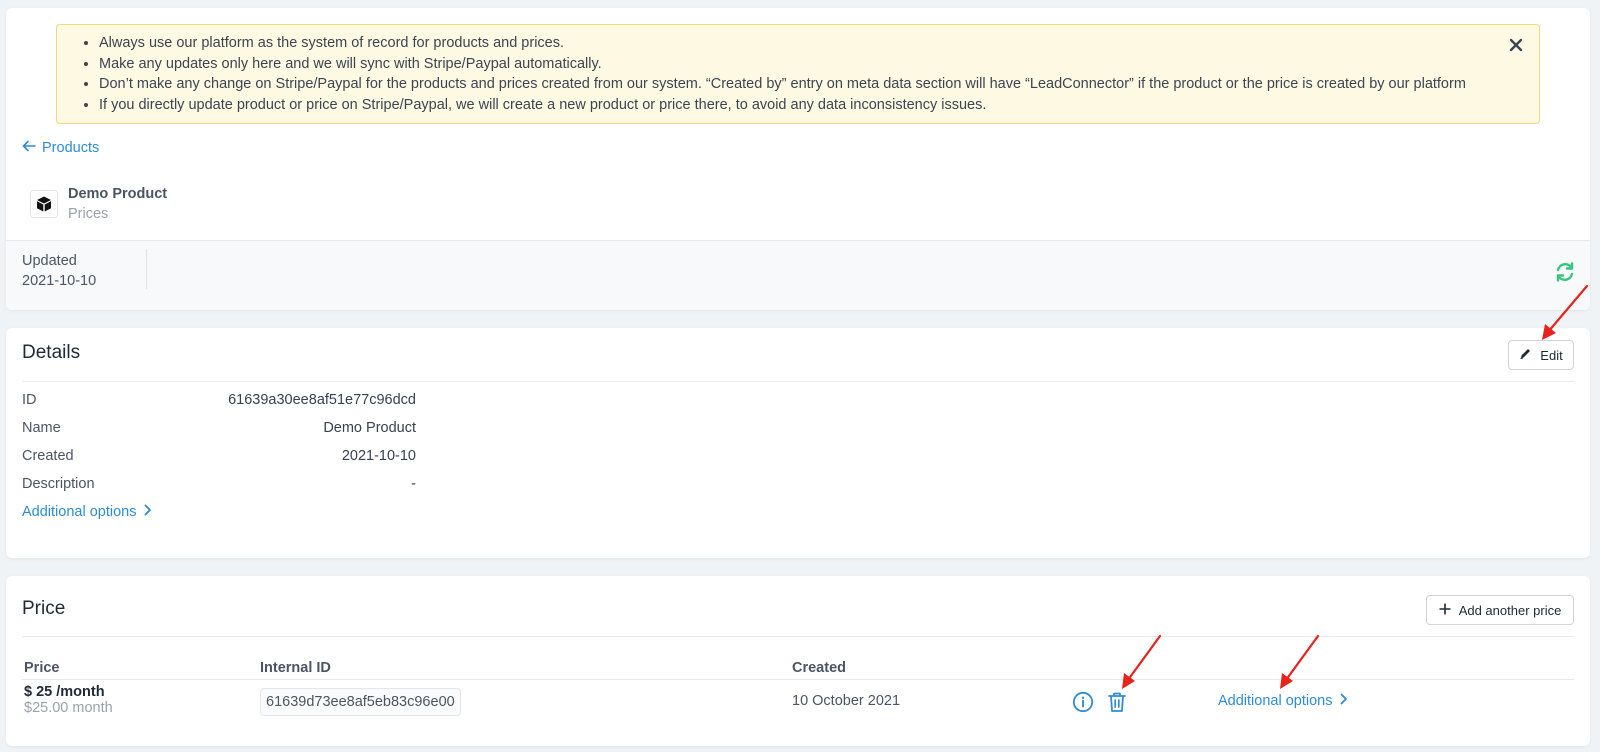 This screenshot has height=752, width=1600. Describe the element at coordinates (88, 214) in the screenshot. I see `product-subtitle: Prices` at that location.